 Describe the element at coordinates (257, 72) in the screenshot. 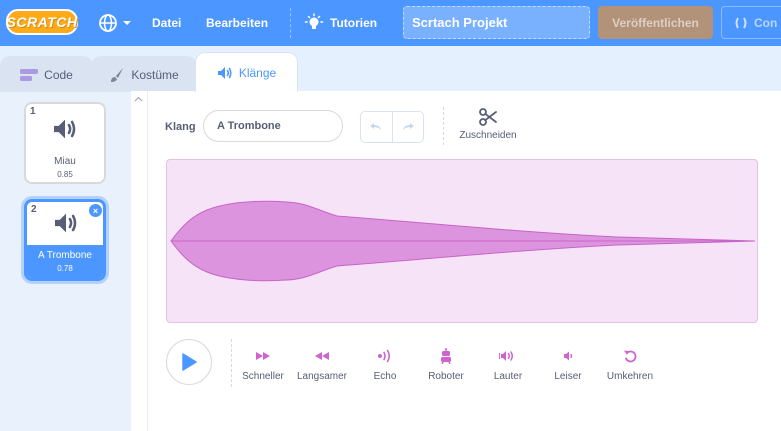

I see `tab-sounds-label: Klänge` at that location.